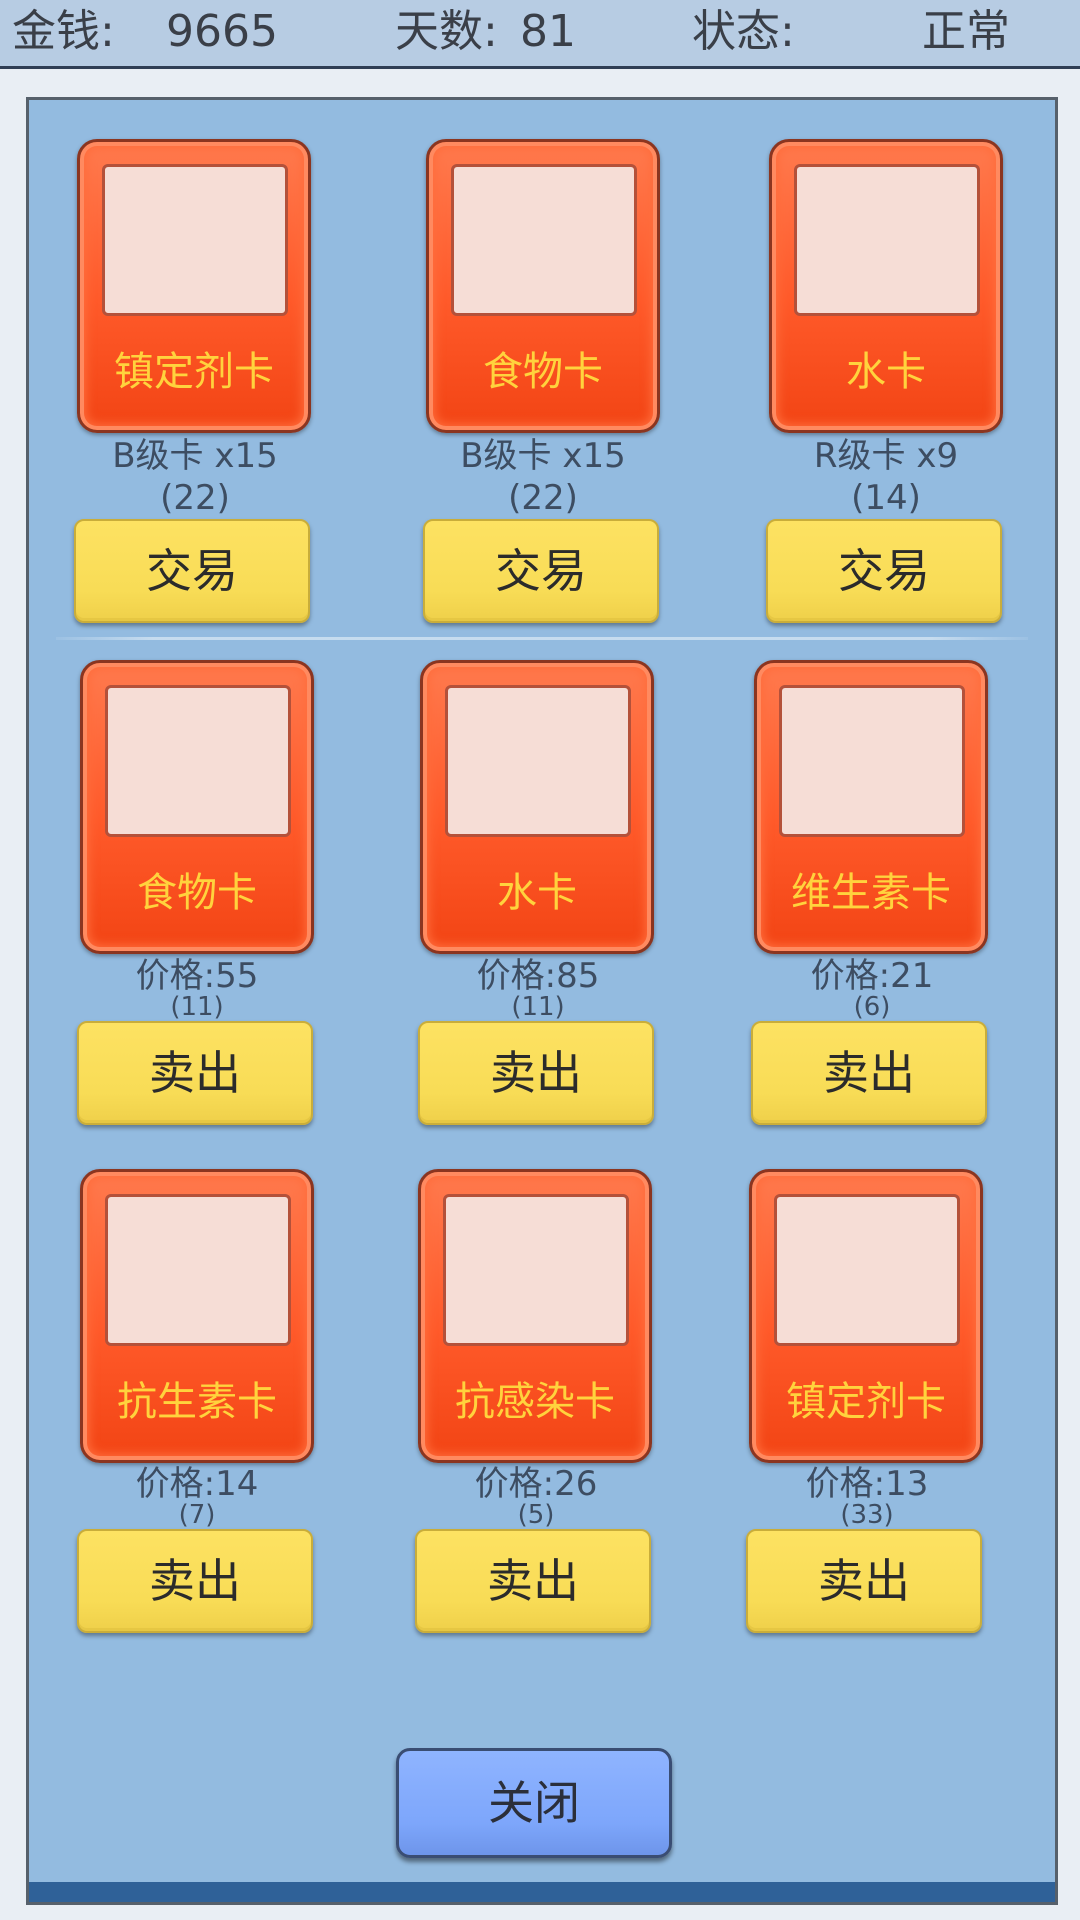 This screenshot has height=1920, width=1080. I want to click on card-count: (5), so click(536, 1515).